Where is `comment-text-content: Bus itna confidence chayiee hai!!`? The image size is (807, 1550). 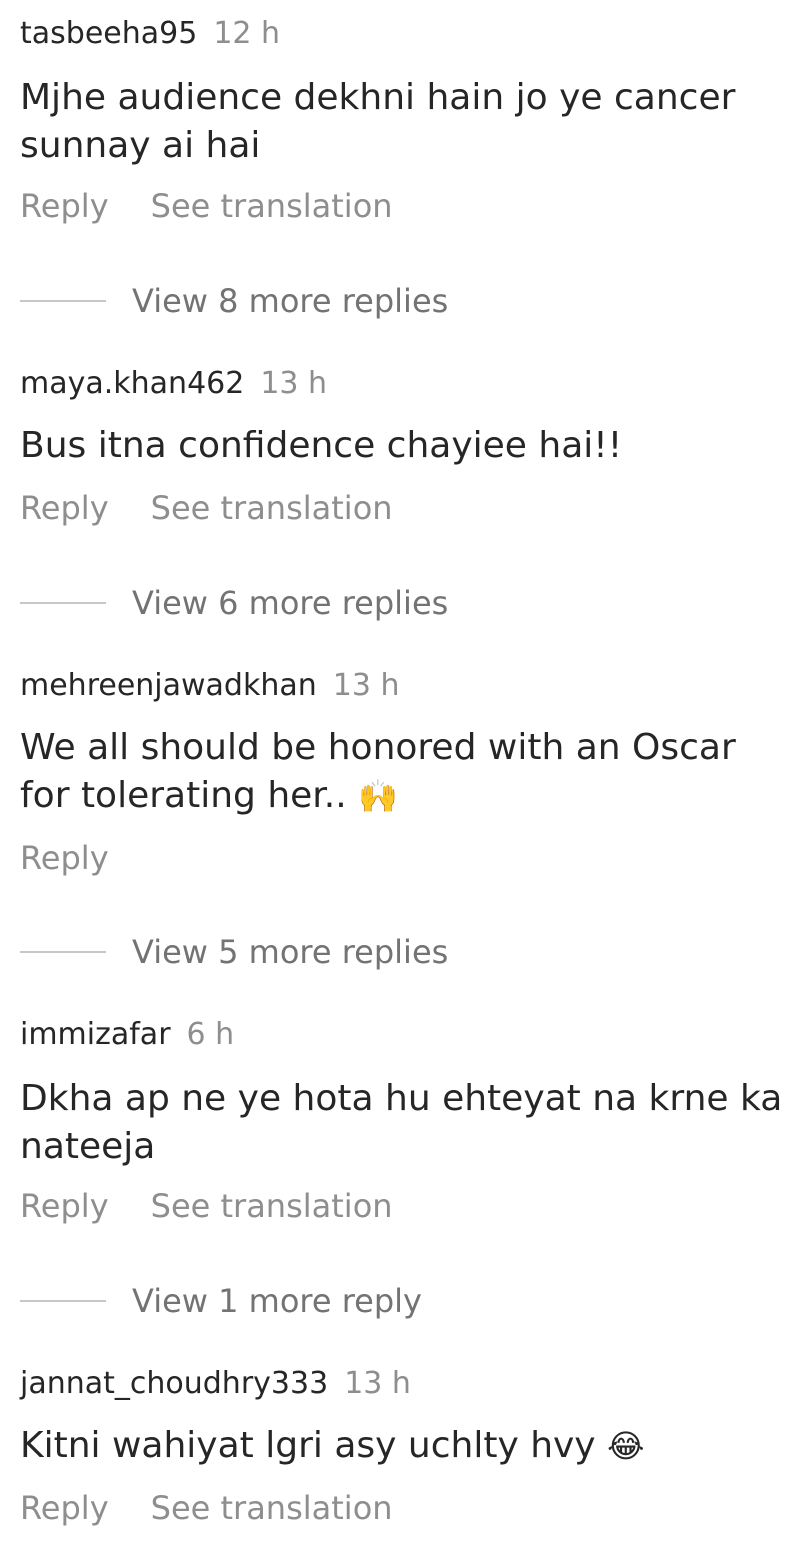
comment-text-content: Bus itna confidence chayiee hai!! is located at coordinates (321, 445).